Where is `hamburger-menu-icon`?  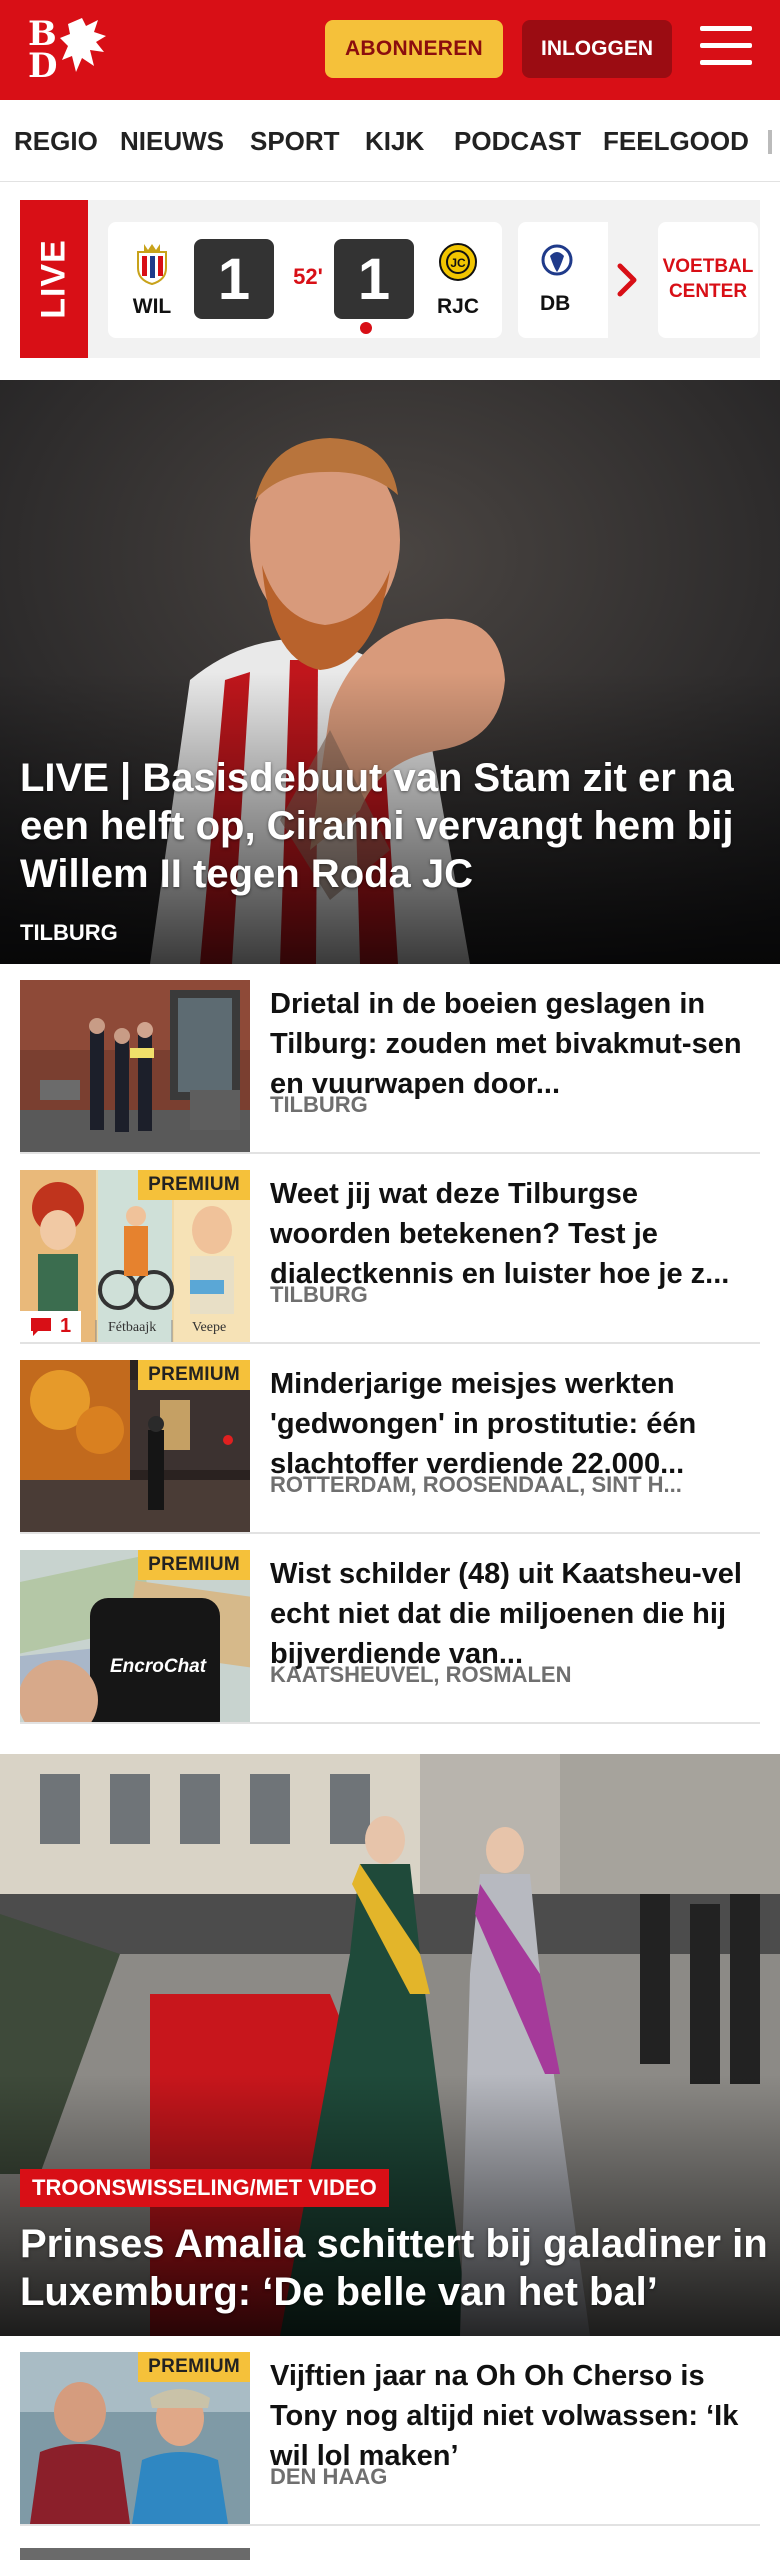 hamburger-menu-icon is located at coordinates (726, 49).